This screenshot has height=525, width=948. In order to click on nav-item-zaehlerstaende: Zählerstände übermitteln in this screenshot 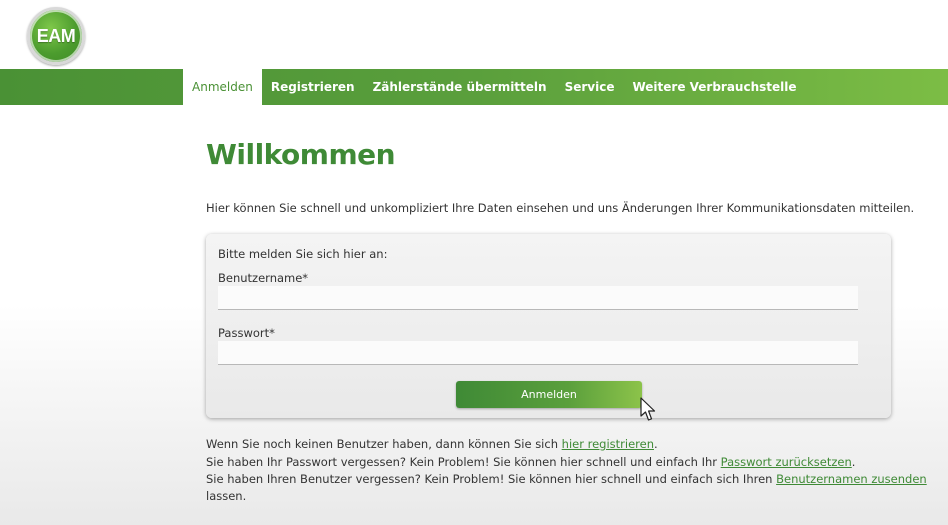, I will do `click(460, 87)`.